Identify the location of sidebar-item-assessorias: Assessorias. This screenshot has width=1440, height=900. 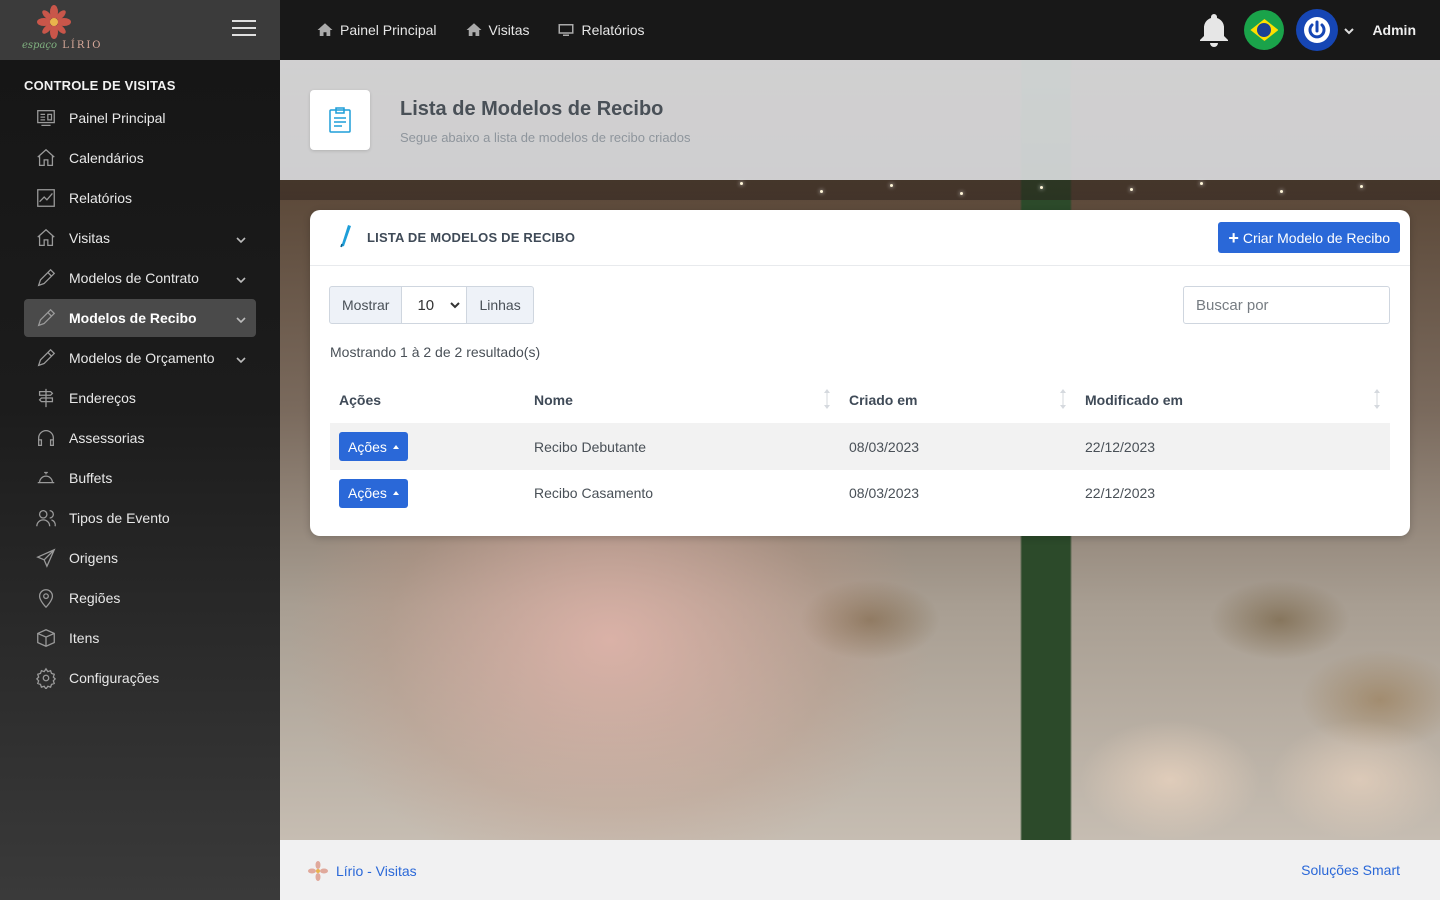
(140, 438).